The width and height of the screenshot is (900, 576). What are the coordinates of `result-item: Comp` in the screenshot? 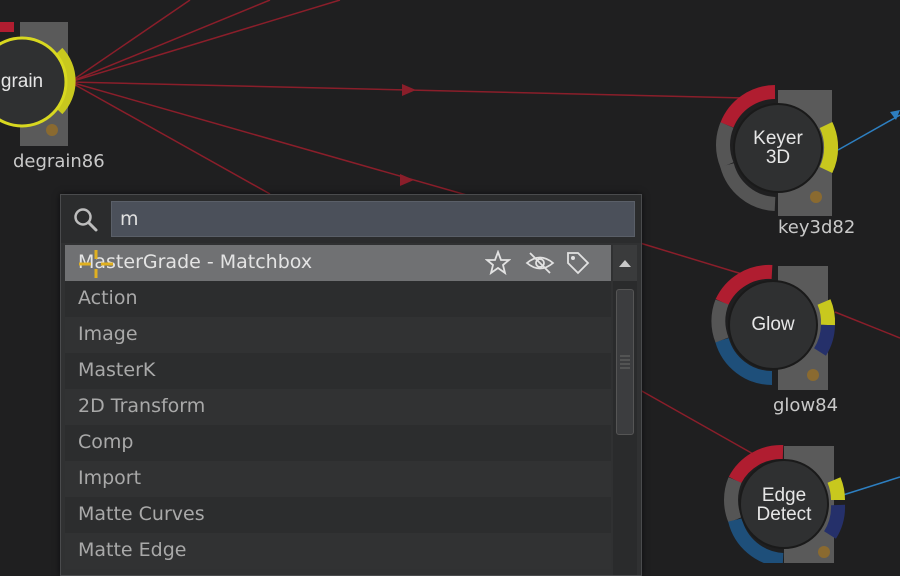 It's located at (338, 443).